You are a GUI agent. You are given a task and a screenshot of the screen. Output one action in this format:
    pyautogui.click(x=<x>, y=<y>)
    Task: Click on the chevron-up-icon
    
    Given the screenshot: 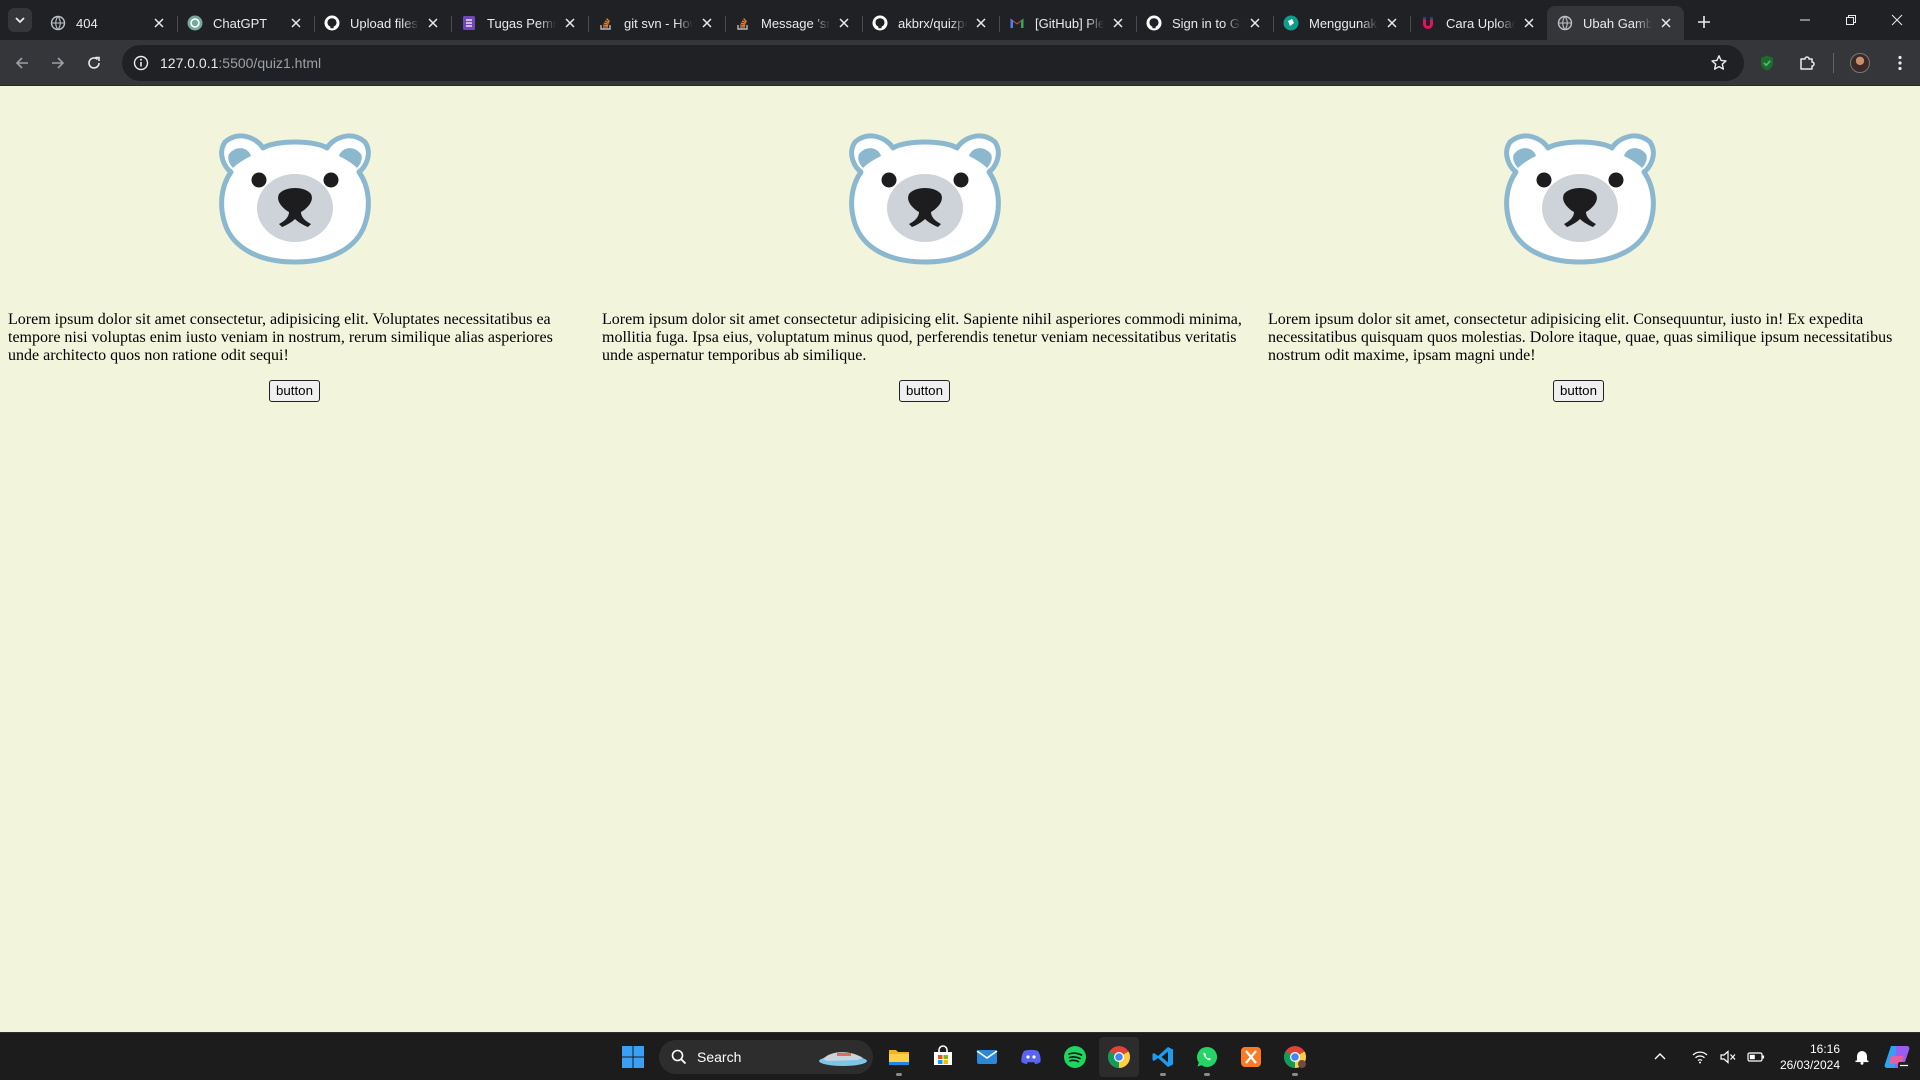 What is the action you would take?
    pyautogui.click(x=1660, y=1056)
    